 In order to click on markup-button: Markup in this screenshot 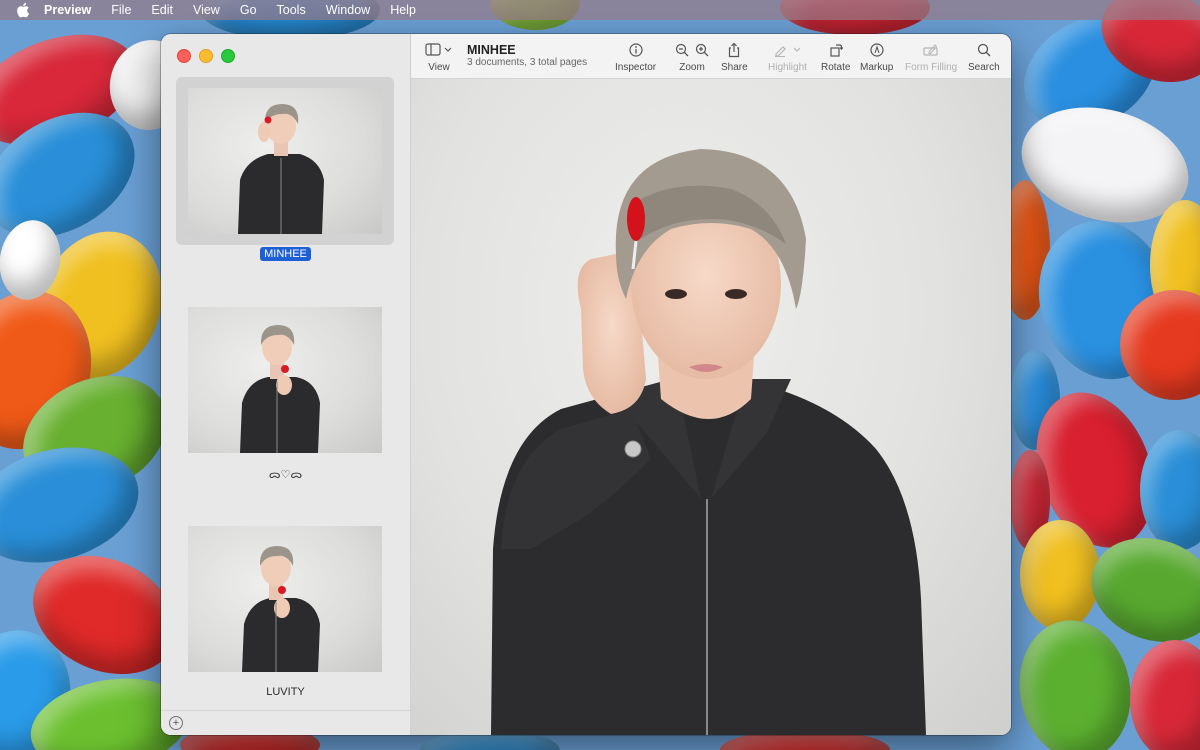, I will do `click(876, 57)`.